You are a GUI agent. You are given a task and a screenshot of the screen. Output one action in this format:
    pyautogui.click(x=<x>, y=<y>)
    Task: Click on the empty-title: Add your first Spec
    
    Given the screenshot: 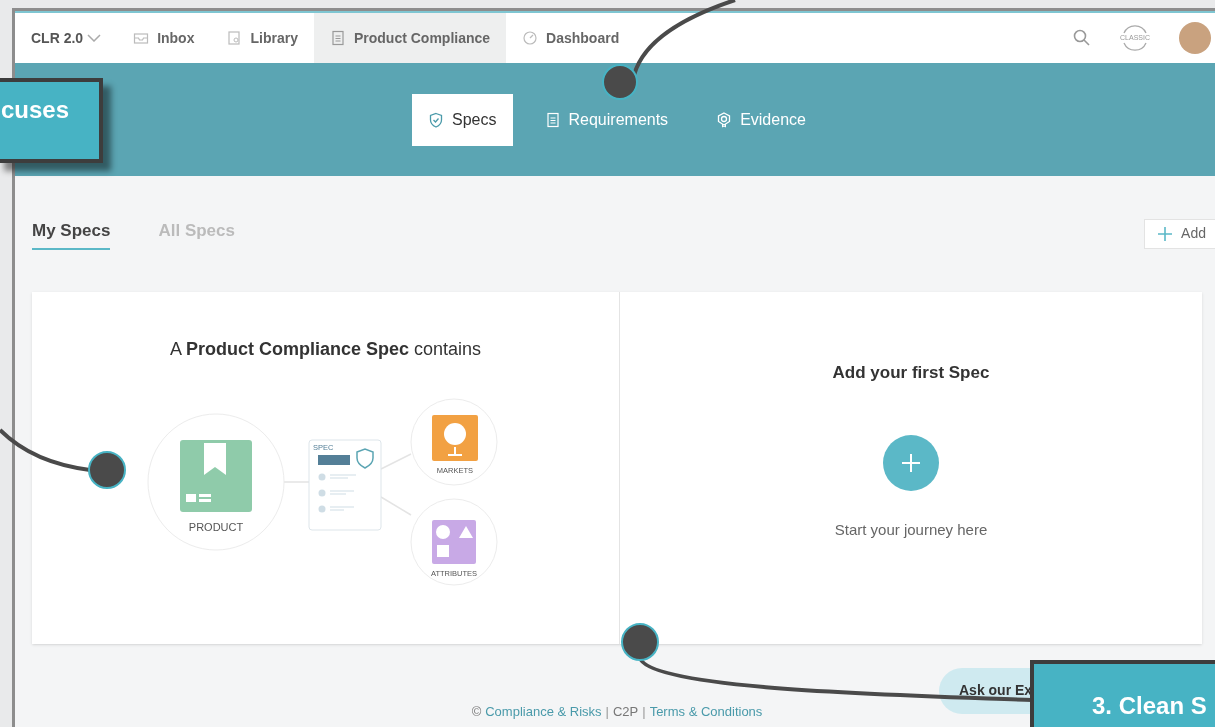 What is the action you would take?
    pyautogui.click(x=911, y=372)
    